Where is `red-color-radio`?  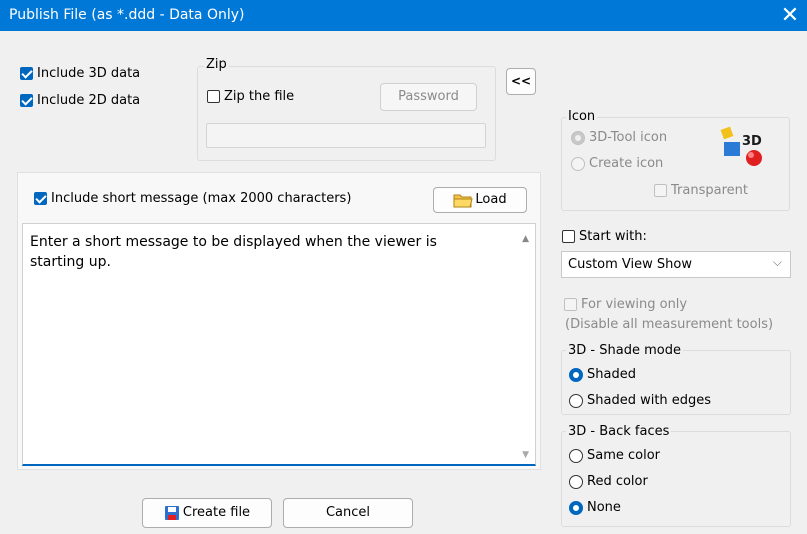
red-color-radio is located at coordinates (576, 481).